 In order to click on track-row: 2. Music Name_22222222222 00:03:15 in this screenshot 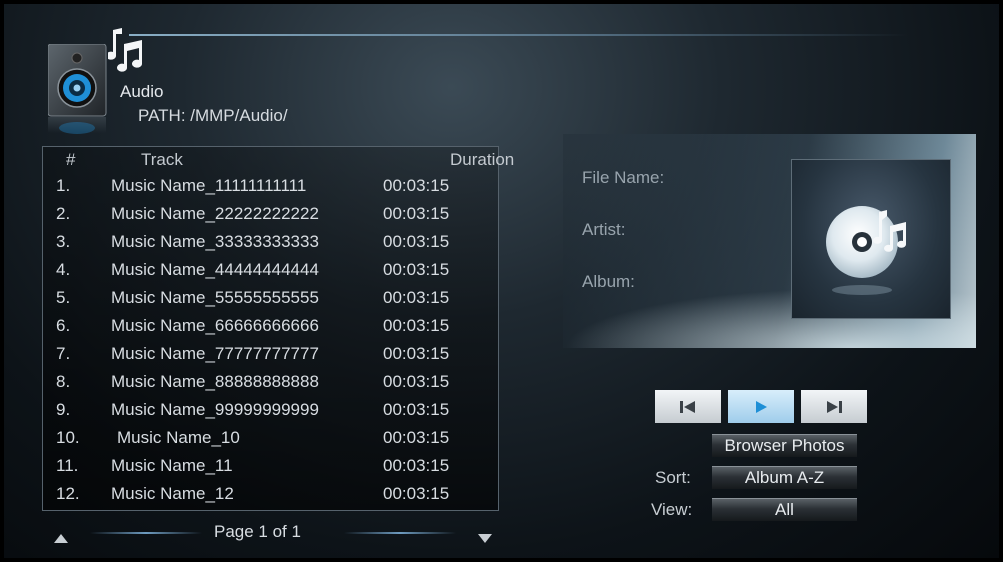, I will do `click(251, 218)`.